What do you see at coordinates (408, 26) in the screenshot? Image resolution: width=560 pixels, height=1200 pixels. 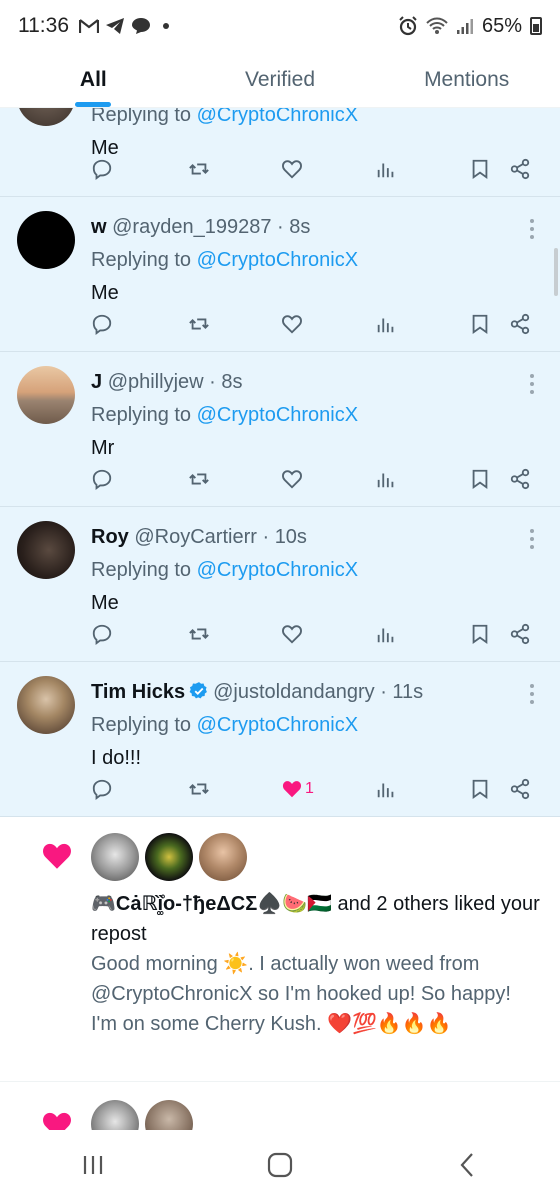 I see `alarm-icon` at bounding box center [408, 26].